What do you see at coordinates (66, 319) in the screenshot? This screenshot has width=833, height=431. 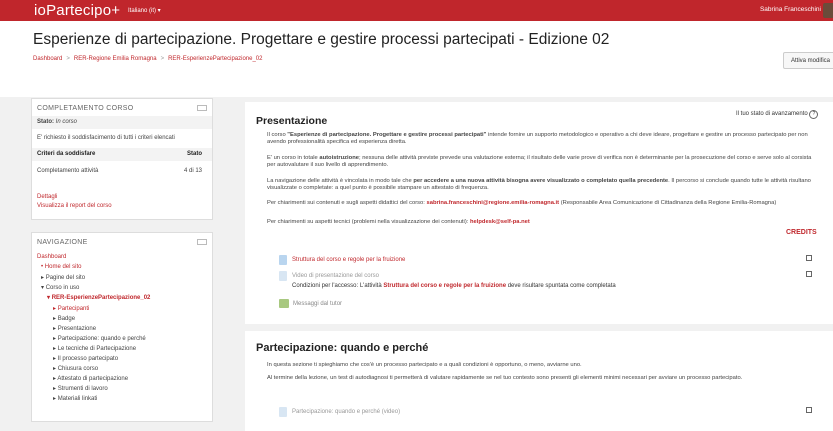 I see `nav-badge-label: Badge` at bounding box center [66, 319].